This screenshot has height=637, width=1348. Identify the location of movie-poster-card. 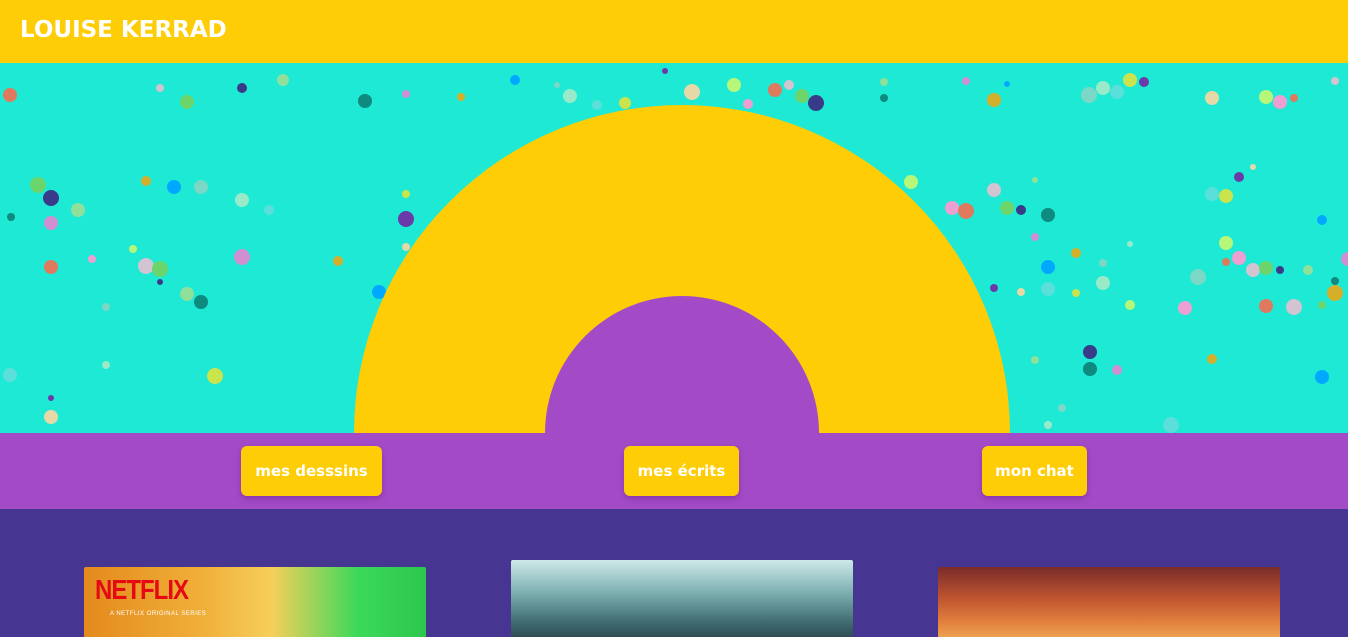
(682, 598).